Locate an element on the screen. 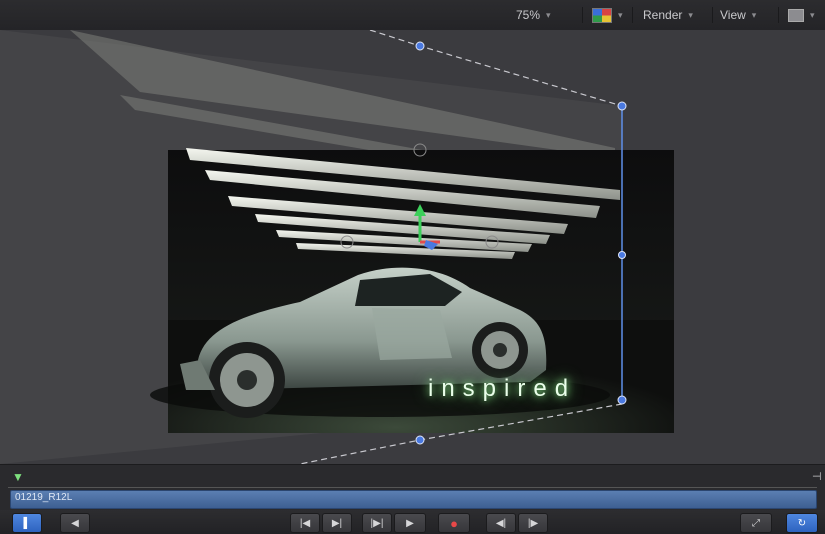  channels-popup: ▾ is located at coordinates (607, 15).